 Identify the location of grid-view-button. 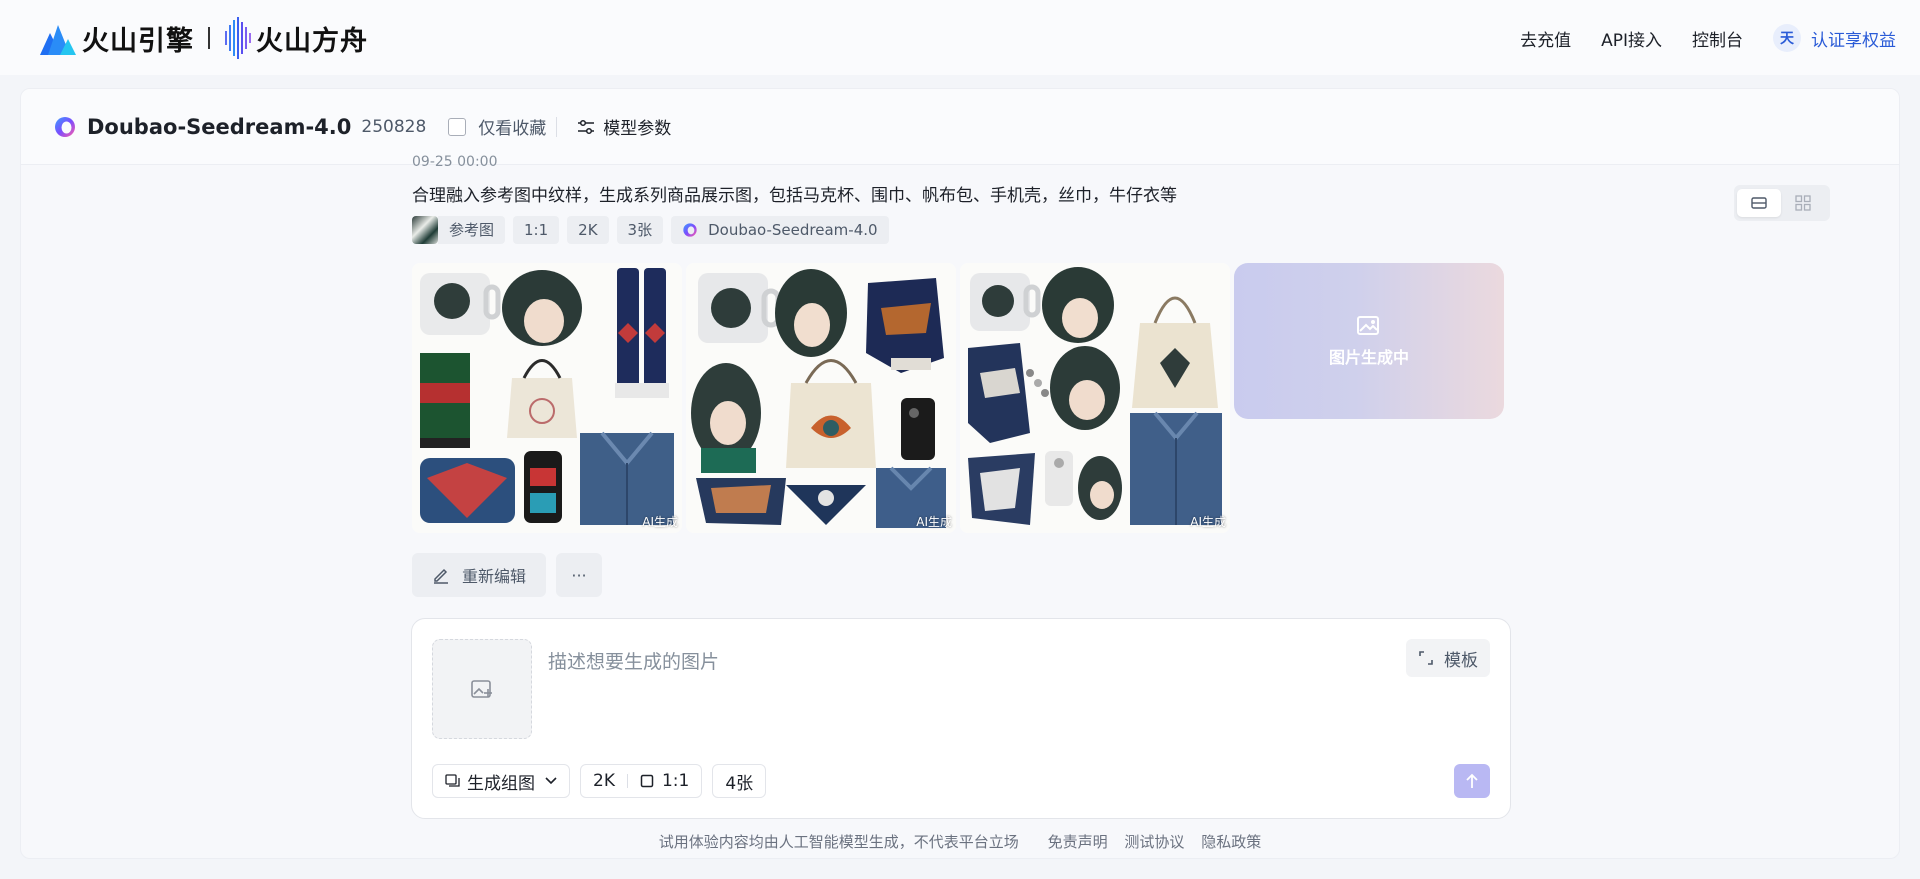
(1803, 203).